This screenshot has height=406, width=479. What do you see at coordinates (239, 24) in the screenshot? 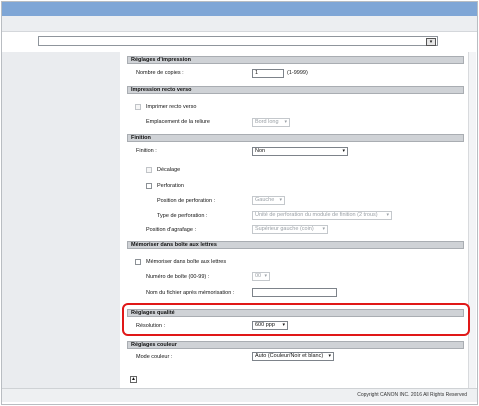
I see `toolbar-area` at bounding box center [239, 24].